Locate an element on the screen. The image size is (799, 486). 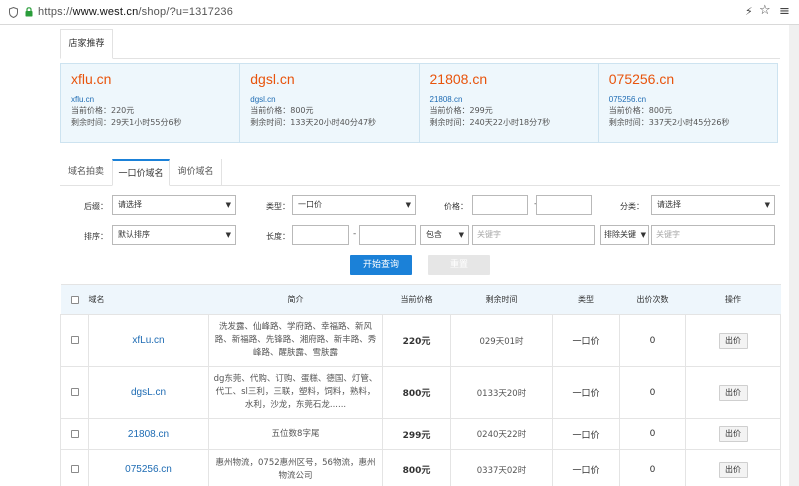
price-max-input is located at coordinates (564, 205).